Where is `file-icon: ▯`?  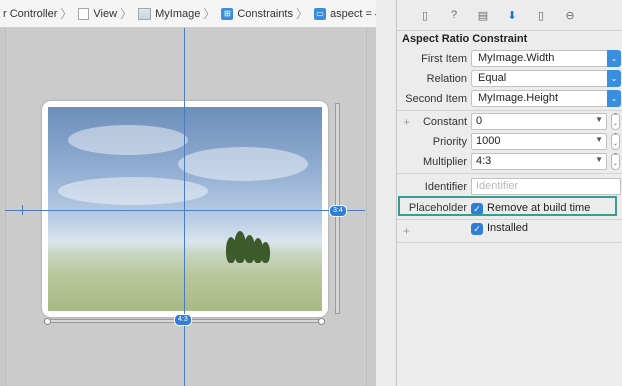
file-icon: ▯ is located at coordinates (425, 15).